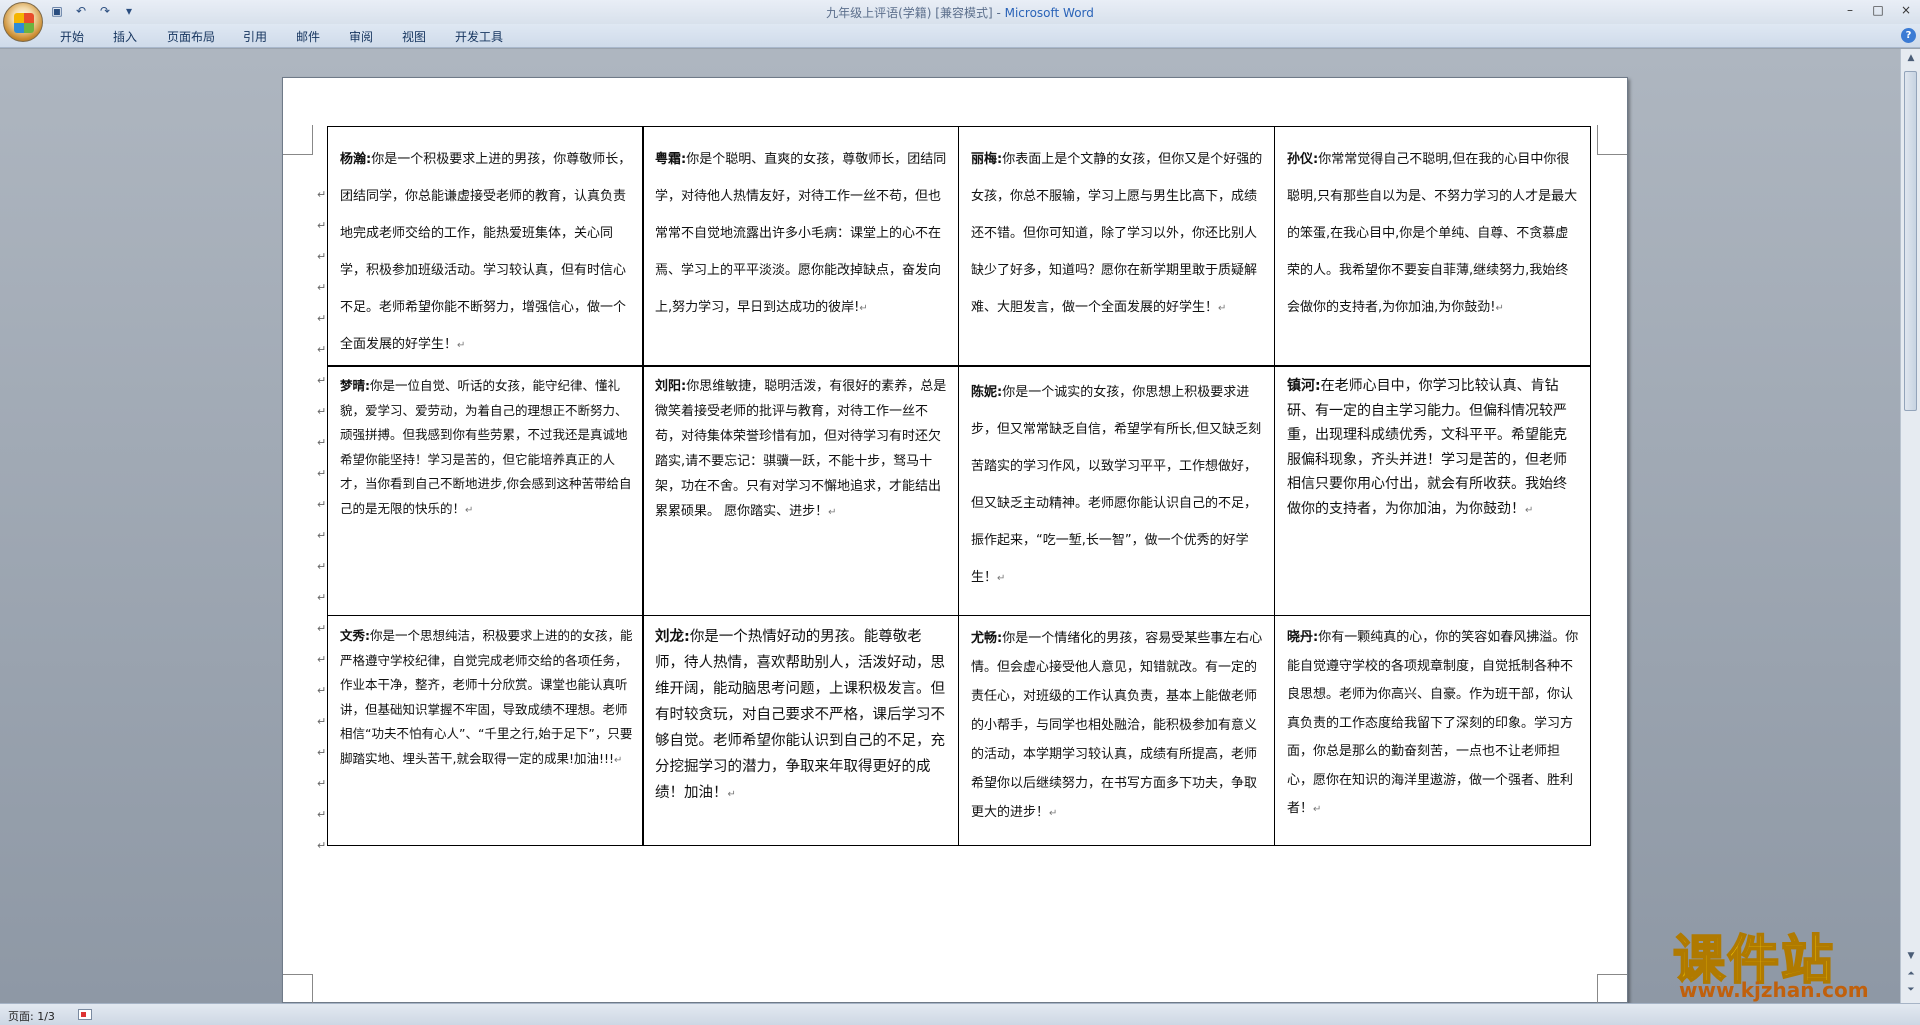 Image resolution: width=1920 pixels, height=1025 pixels. What do you see at coordinates (1906, 10) in the screenshot?
I see `close-button: ×` at bounding box center [1906, 10].